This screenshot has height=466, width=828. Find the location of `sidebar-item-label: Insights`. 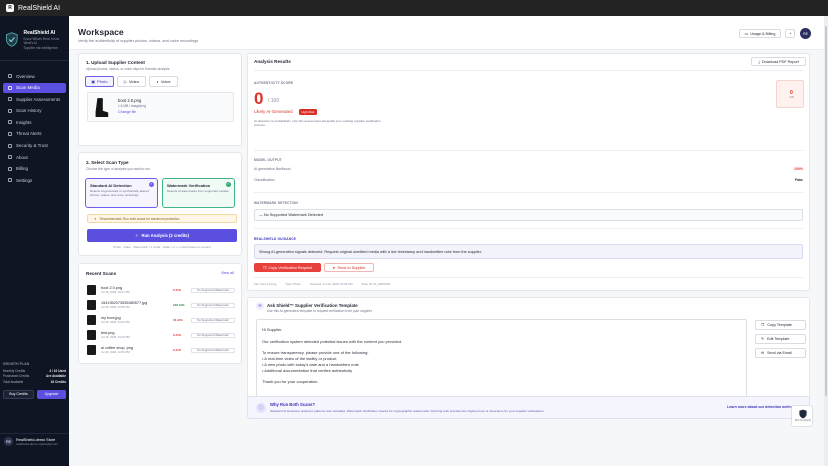

sidebar-item-label: Insights is located at coordinates (24, 122).